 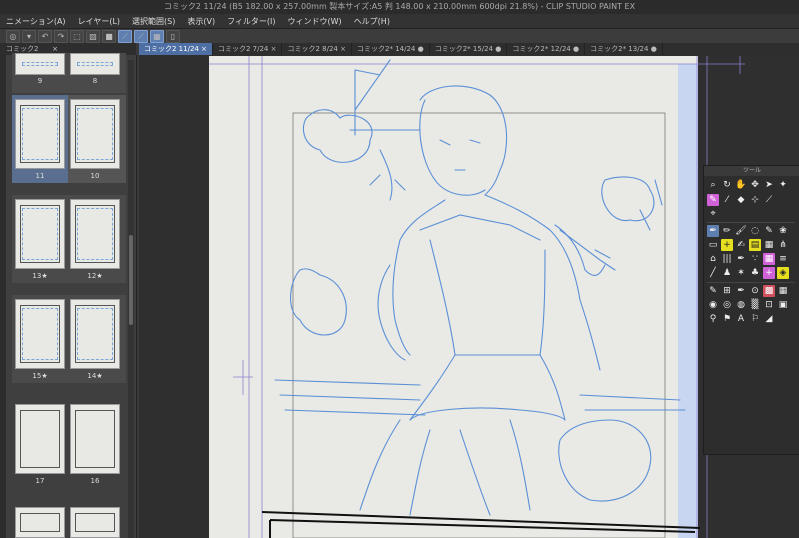 I want to click on tool-row: ⌖, so click(x=713, y=214).